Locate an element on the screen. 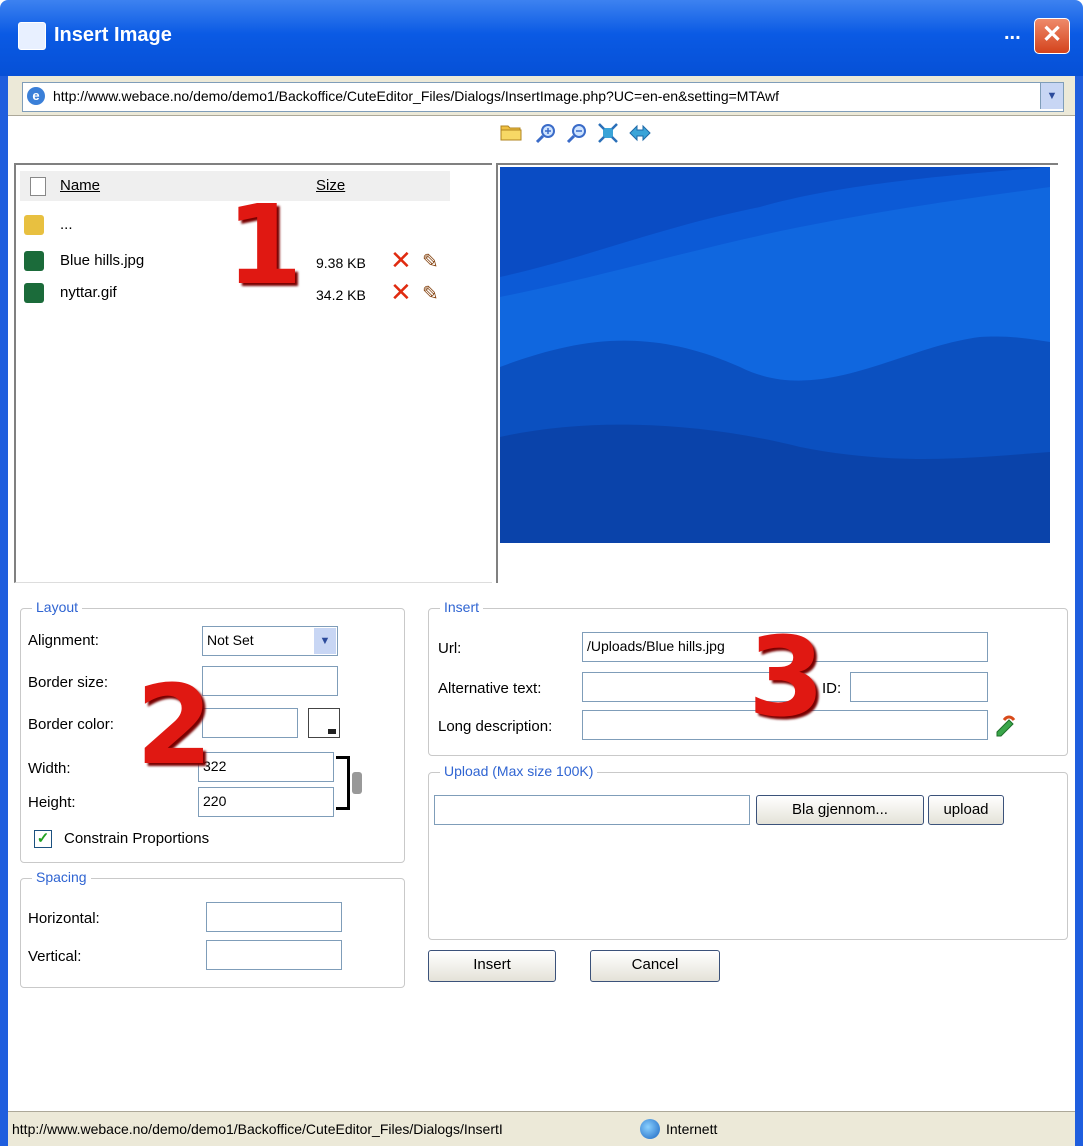 The width and height of the screenshot is (1083, 1146). file-name: Blue hills.jpg is located at coordinates (102, 260).